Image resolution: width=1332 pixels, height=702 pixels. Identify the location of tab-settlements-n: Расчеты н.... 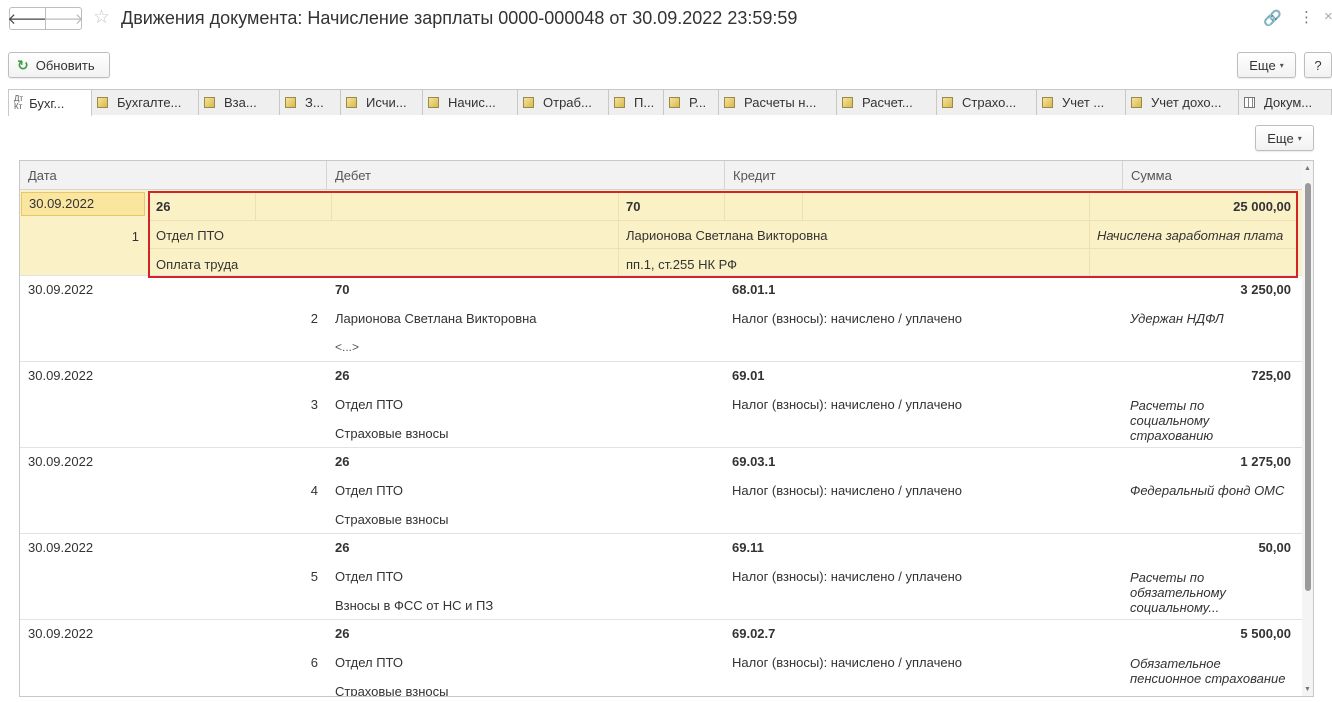
(777, 102).